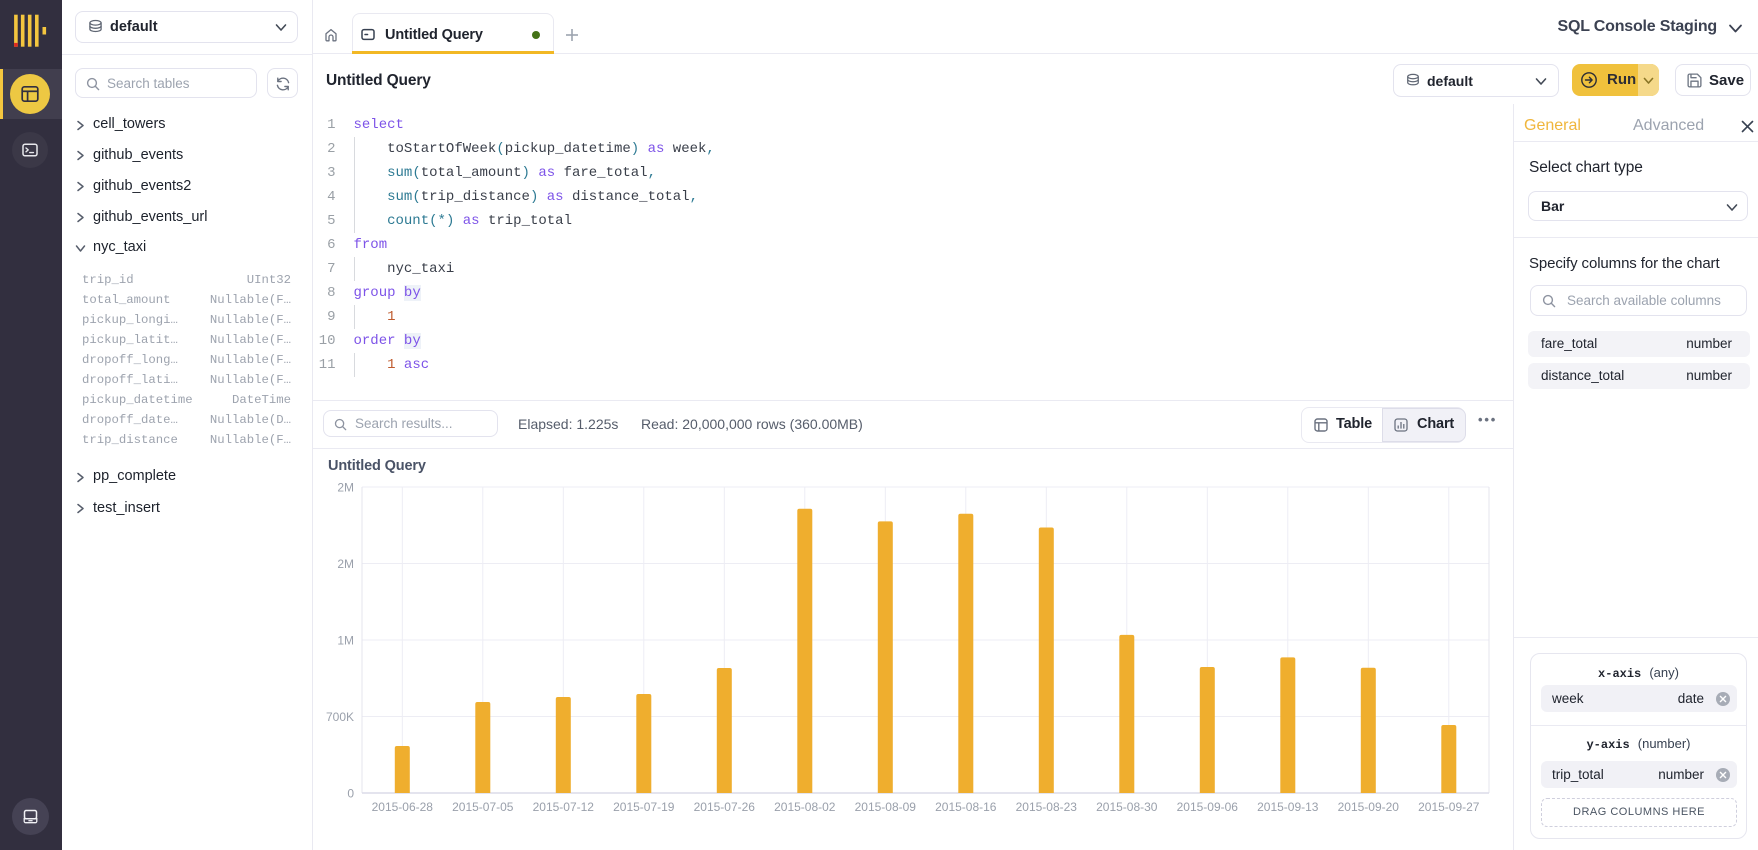 The image size is (1758, 850). Describe the element at coordinates (1369, 807) in the screenshot. I see `svg-text: 2015-09-20` at that location.